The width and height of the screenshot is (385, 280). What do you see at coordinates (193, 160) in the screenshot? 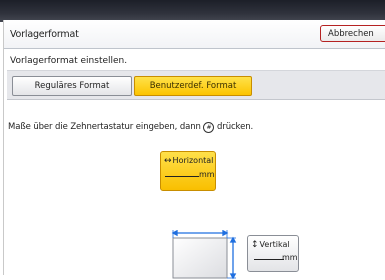
I see `horizontal-label: Horizontal` at bounding box center [193, 160].